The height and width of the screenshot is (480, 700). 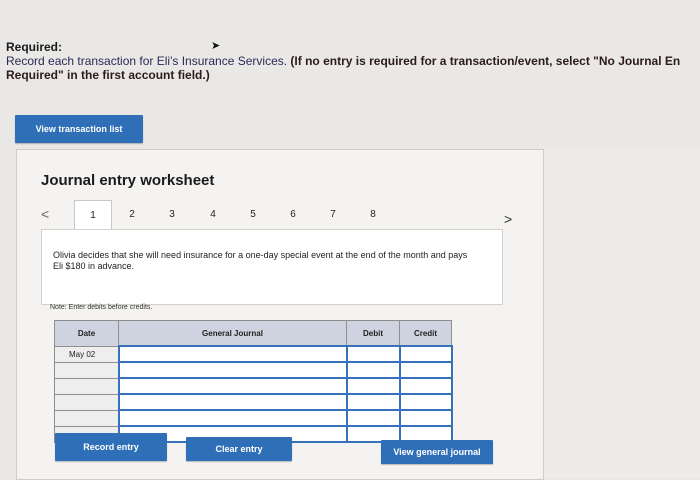 I want to click on view-transaction-list-button: View transaction list, so click(x=79, y=129).